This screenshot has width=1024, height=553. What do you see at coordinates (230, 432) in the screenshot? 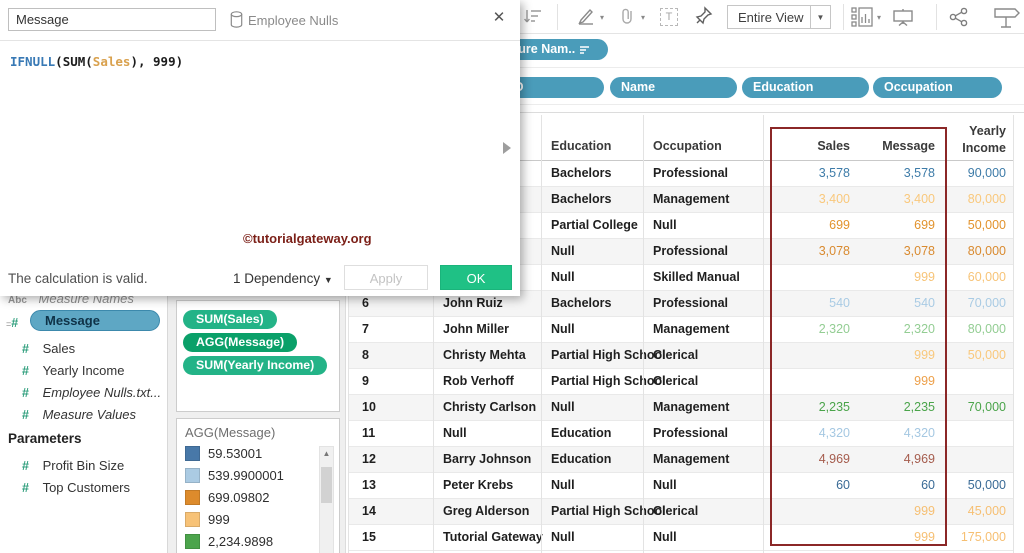
I see `legend-title: AGG(Message)` at bounding box center [230, 432].